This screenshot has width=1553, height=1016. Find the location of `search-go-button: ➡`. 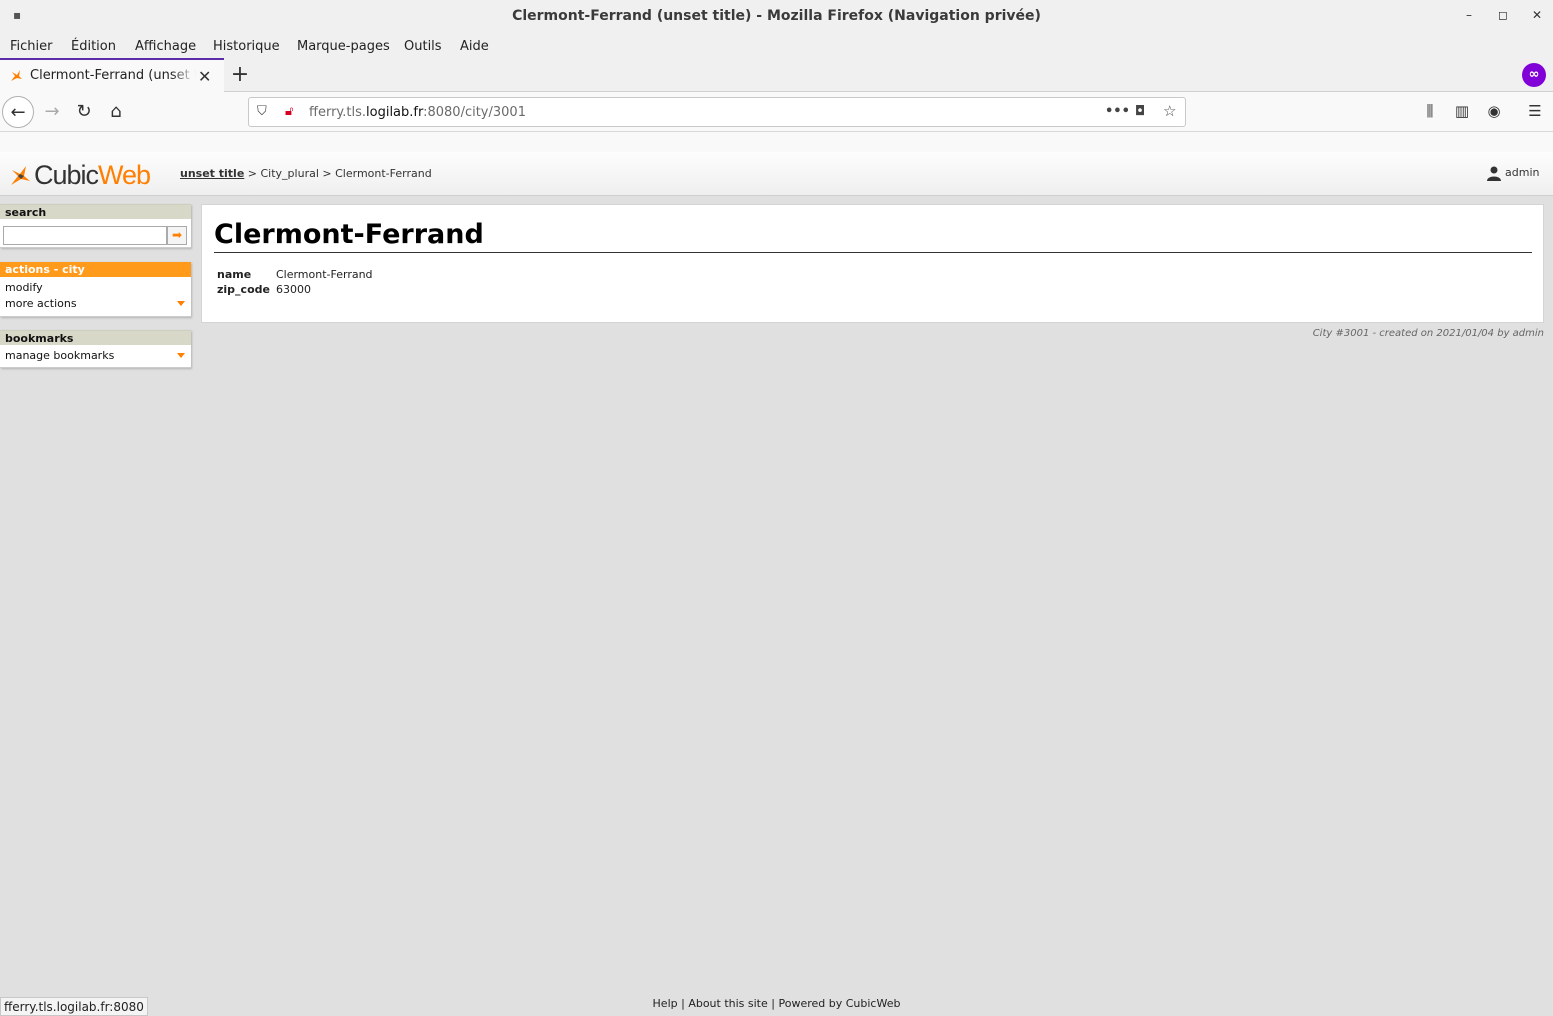

search-go-button: ➡ is located at coordinates (177, 235).